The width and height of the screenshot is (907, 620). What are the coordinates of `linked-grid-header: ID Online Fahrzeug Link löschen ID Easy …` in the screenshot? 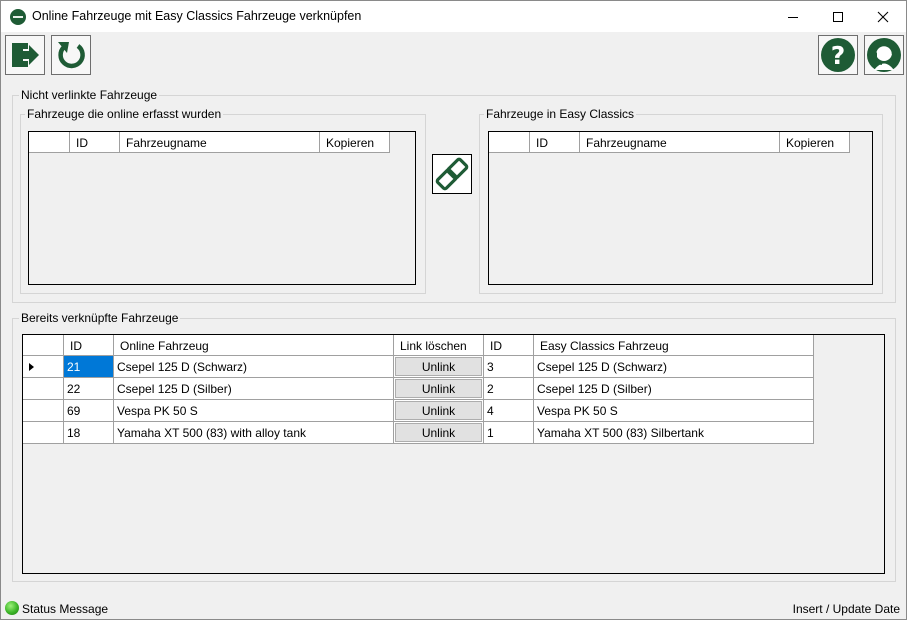 It's located at (418, 345).